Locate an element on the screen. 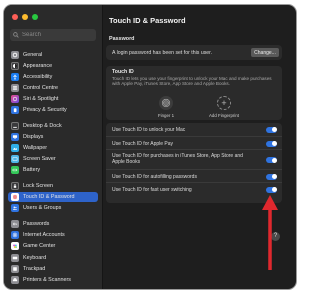  plus-icon: + is located at coordinates (224, 103).